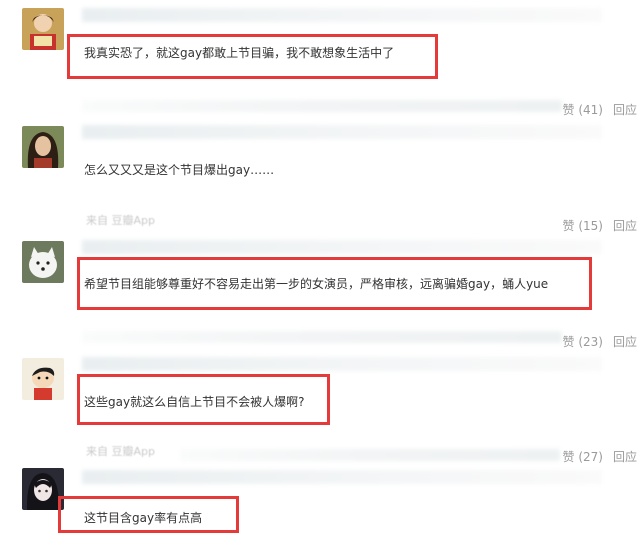  What do you see at coordinates (43, 379) in the screenshot?
I see `cartoon-boy-avatar` at bounding box center [43, 379].